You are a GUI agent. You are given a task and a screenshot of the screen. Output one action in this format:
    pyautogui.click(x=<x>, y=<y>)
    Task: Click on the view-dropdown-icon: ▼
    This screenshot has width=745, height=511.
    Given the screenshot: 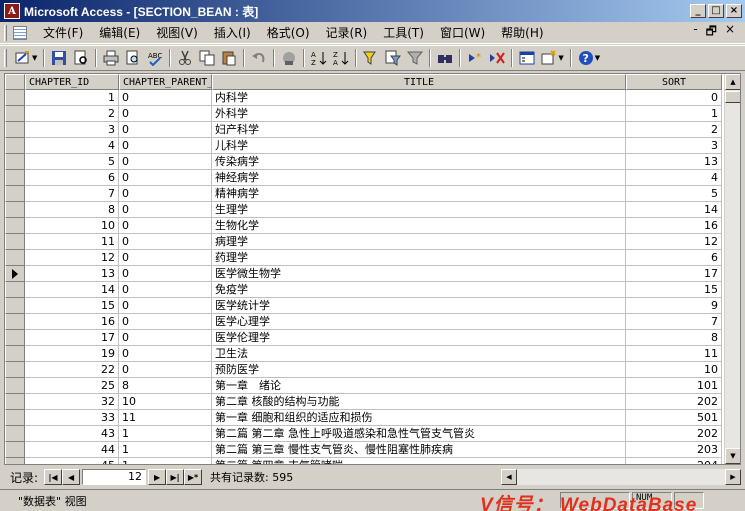 What is the action you would take?
    pyautogui.click(x=34, y=58)
    